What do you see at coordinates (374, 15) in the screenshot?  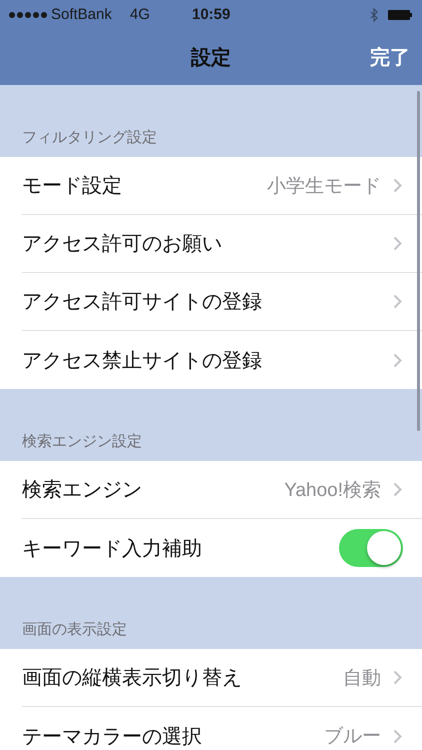 I see `bluetooth-icon` at bounding box center [374, 15].